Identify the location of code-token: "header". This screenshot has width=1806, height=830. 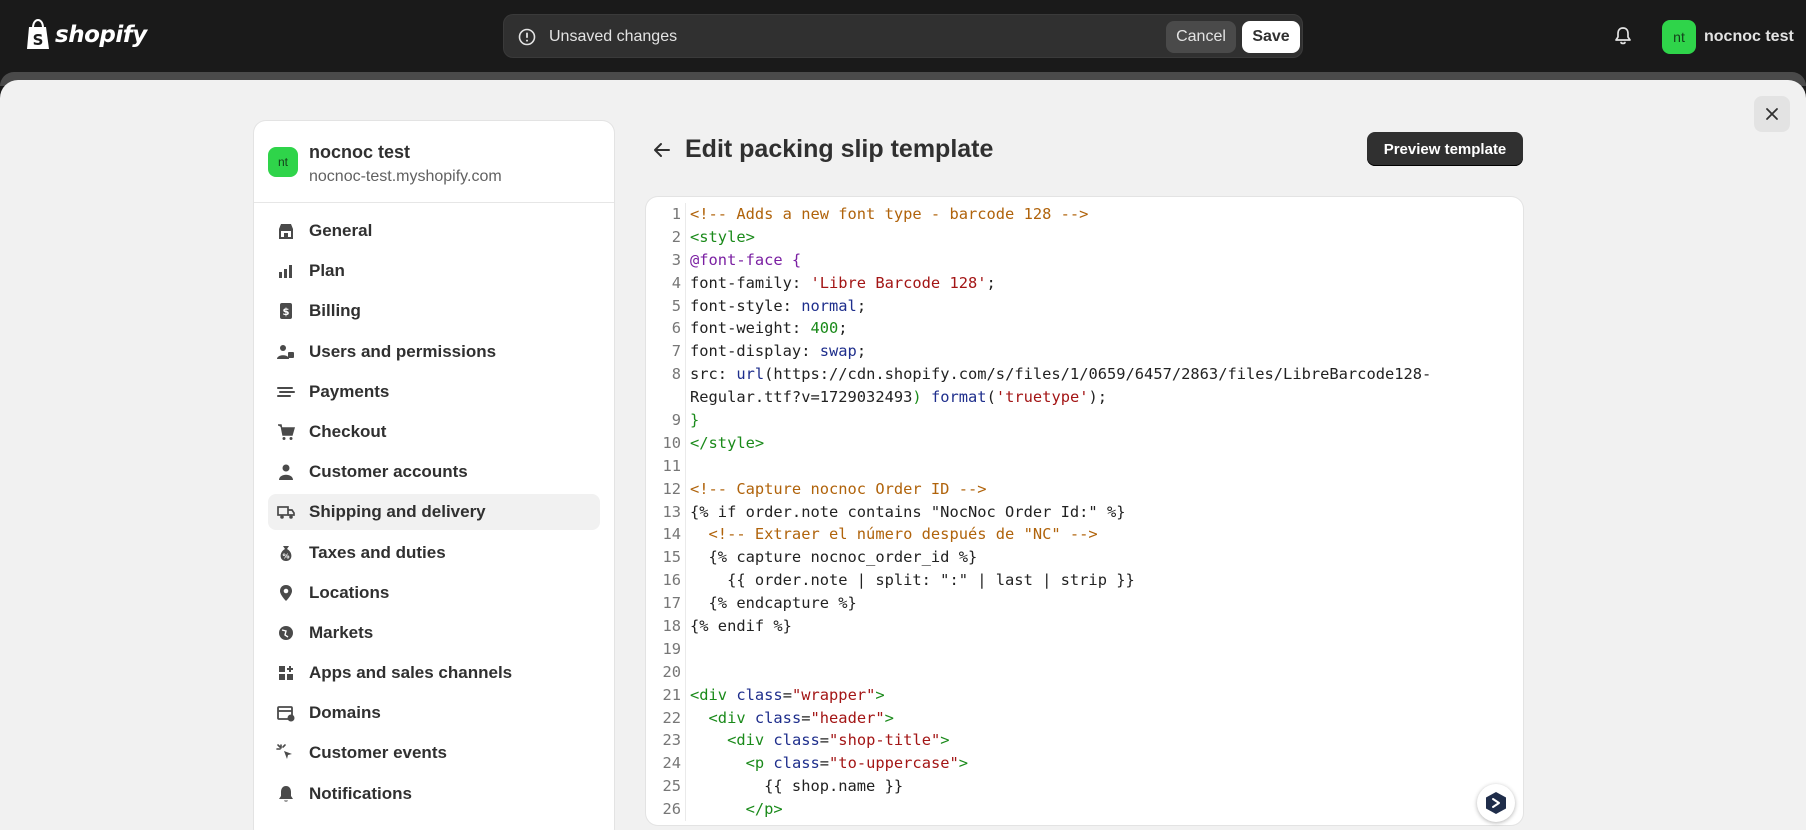
(847, 717).